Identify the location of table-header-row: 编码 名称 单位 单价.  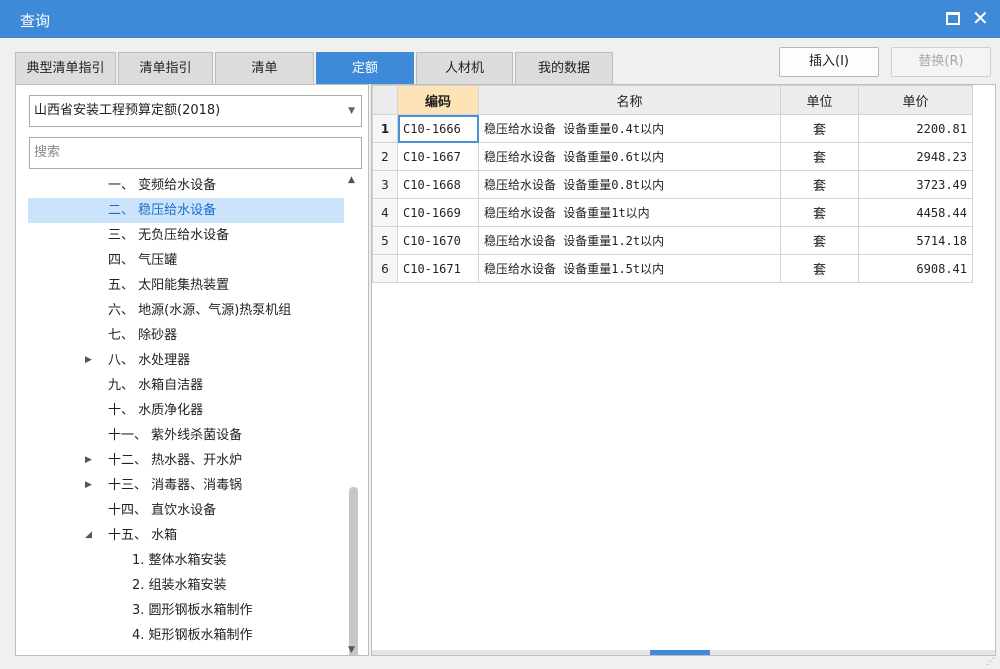
(672, 100).